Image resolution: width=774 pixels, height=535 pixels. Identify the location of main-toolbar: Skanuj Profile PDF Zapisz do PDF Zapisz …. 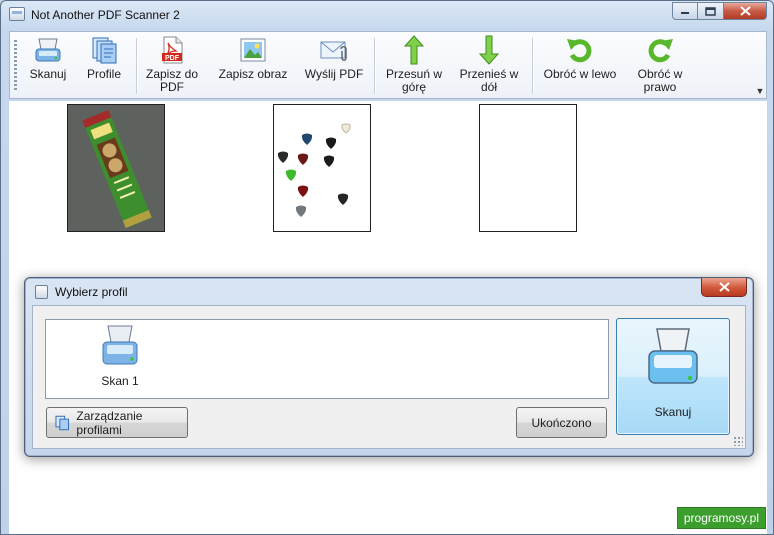
(388, 65).